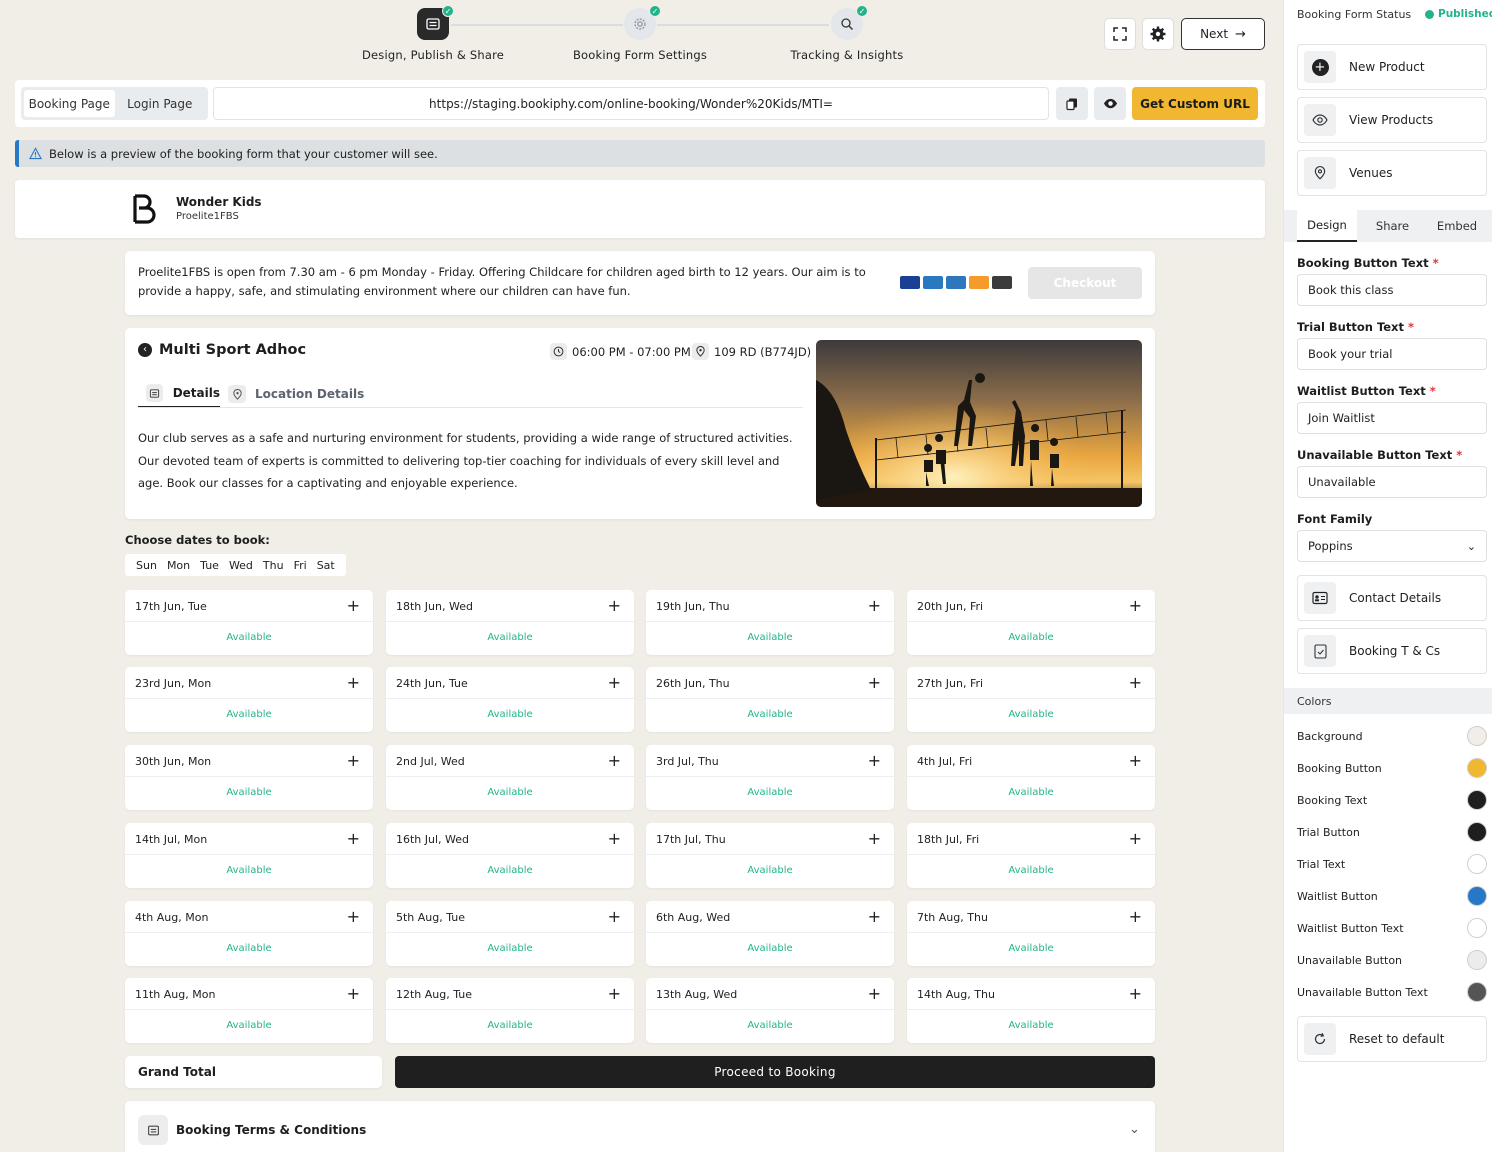  What do you see at coordinates (249, 622) in the screenshot?
I see `date-card: 17th Jun, Tue + Available` at bounding box center [249, 622].